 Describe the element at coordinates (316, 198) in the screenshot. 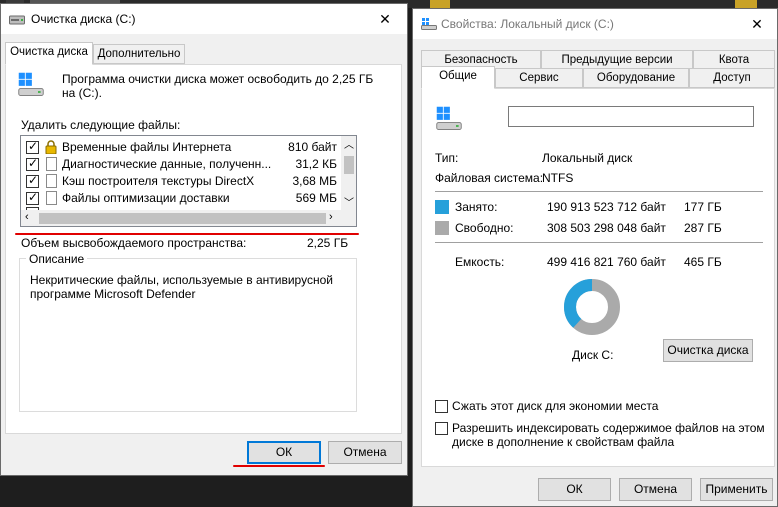

I see `file-size: 569 МБ` at that location.